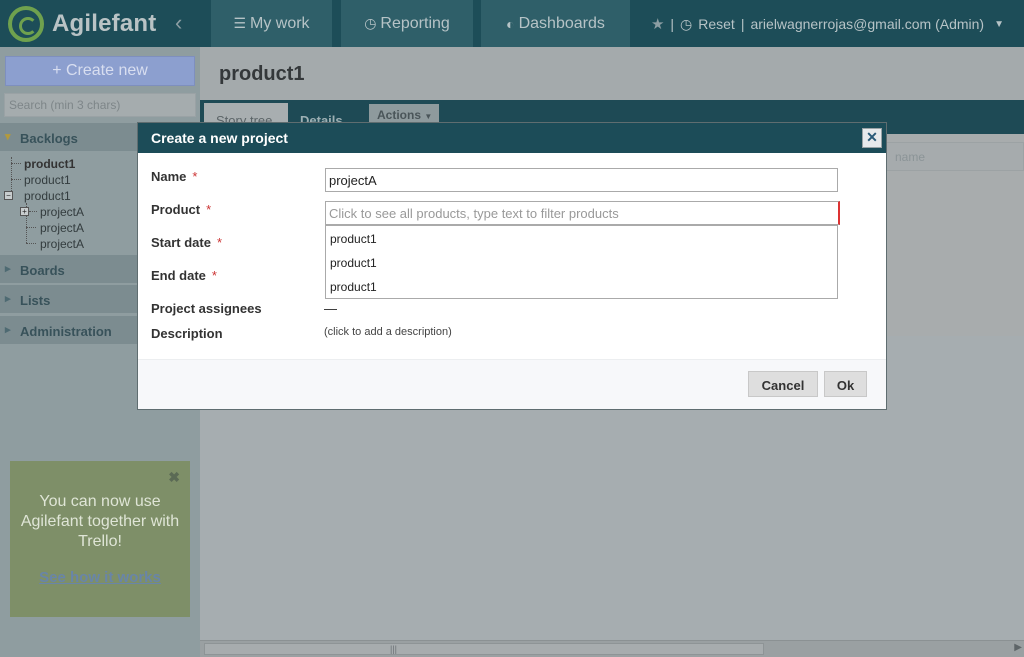 This screenshot has width=1024, height=657. Describe the element at coordinates (783, 384) in the screenshot. I see `cancel-button: Cancel` at that location.